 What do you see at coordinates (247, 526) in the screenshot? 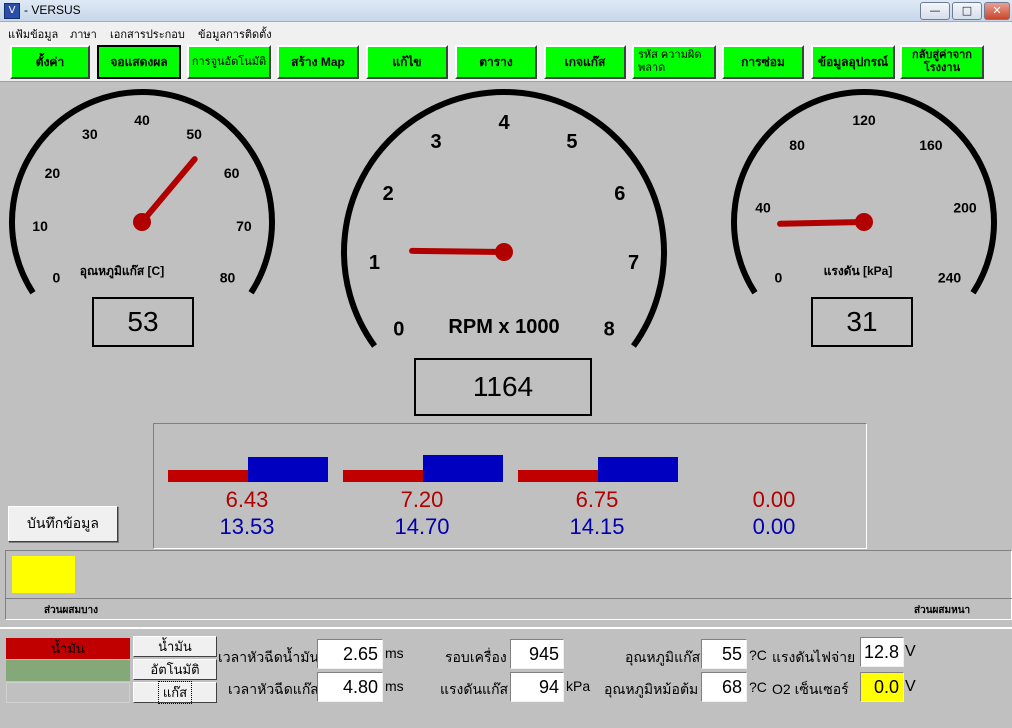
I see `bar-value-blue-1: 13.53` at bounding box center [247, 526].